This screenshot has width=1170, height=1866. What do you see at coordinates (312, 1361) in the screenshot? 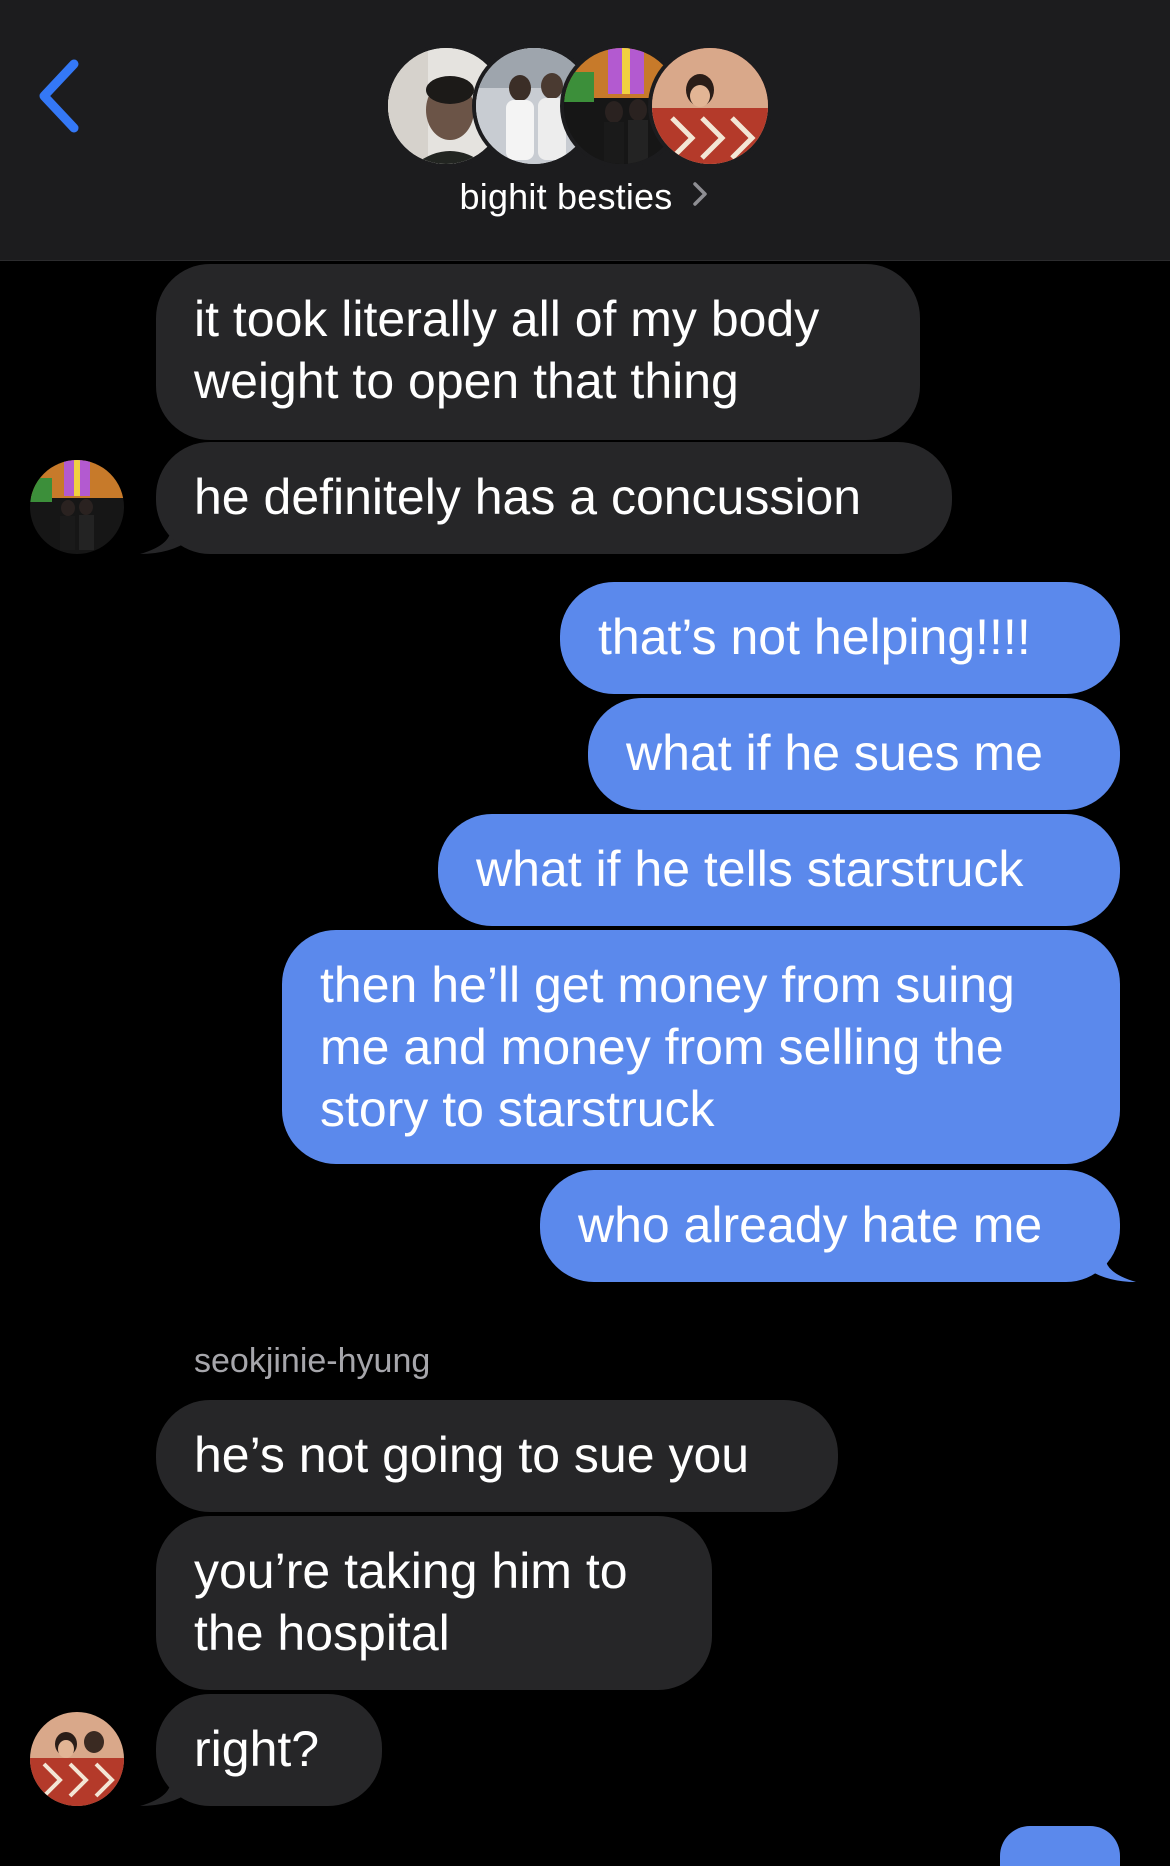
I see `sender-name: seokjinie-hyung` at bounding box center [312, 1361].